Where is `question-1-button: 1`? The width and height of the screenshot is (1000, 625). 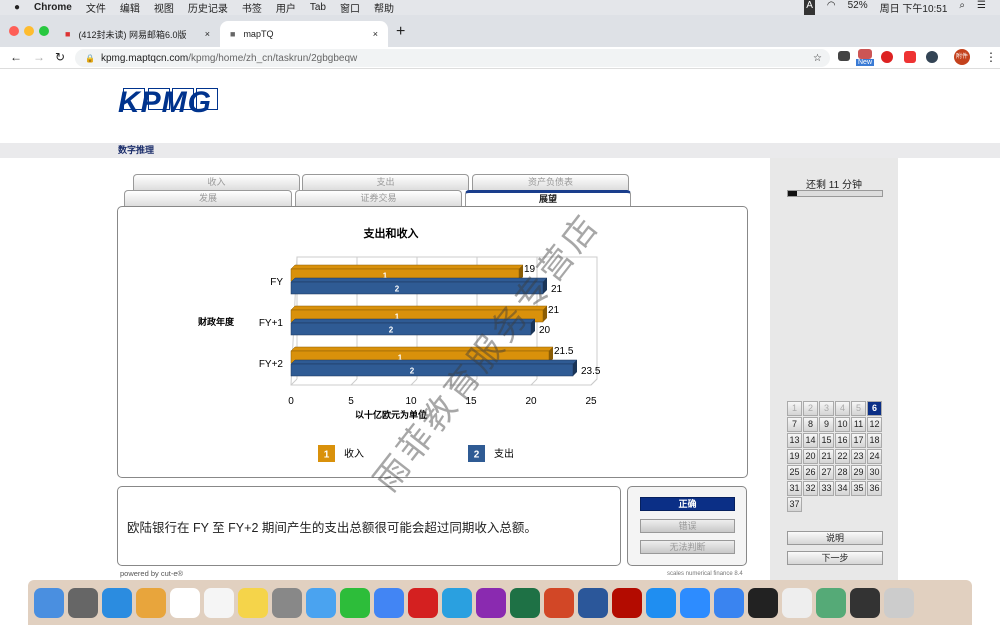 question-1-button: 1 is located at coordinates (794, 408).